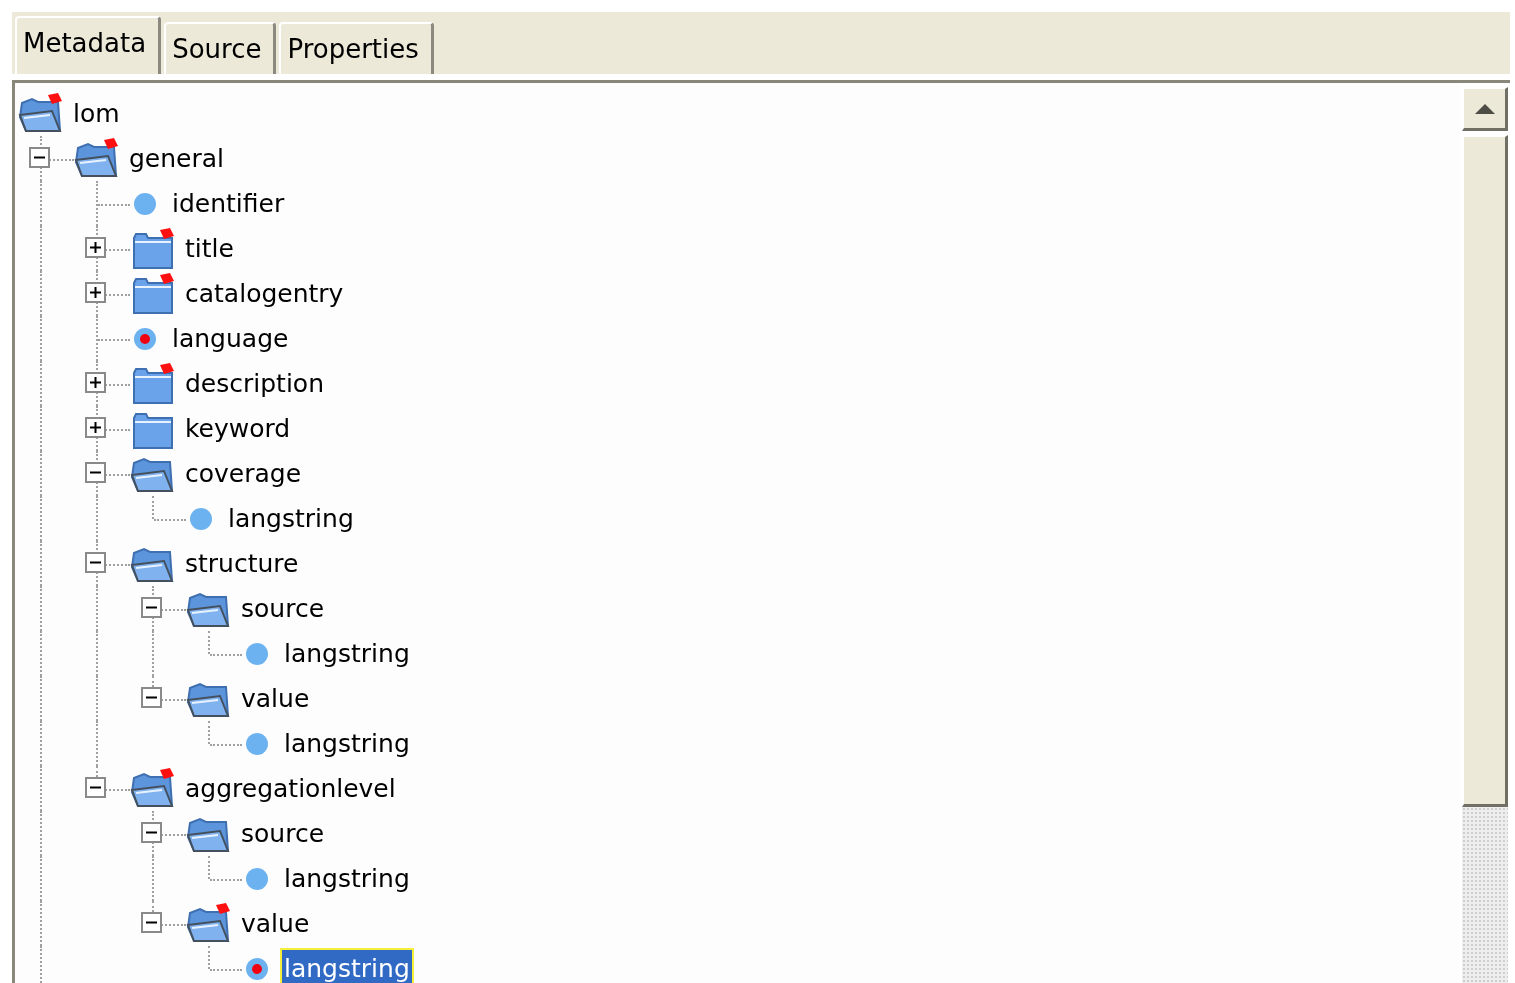 The height and width of the screenshot is (983, 1515). I want to click on tree-node-label: identifier, so click(228, 203).